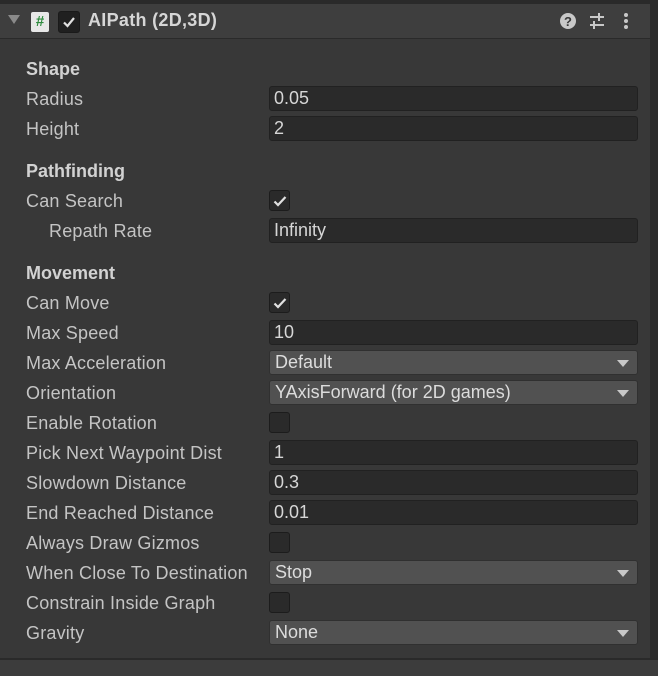  I want to click on slowdown-distance-label: Slowdown Distance, so click(106, 483).